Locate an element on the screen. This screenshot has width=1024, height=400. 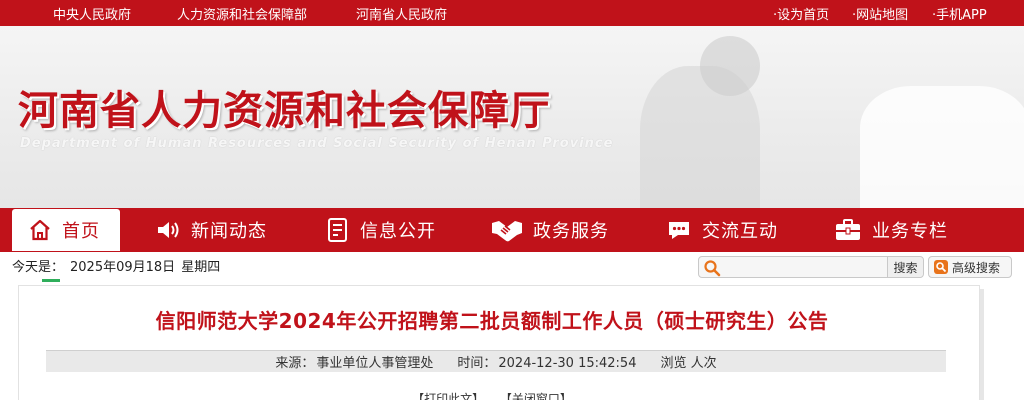
article-actions: 【打印此文】 【关闭窗口】 is located at coordinates (492, 395).